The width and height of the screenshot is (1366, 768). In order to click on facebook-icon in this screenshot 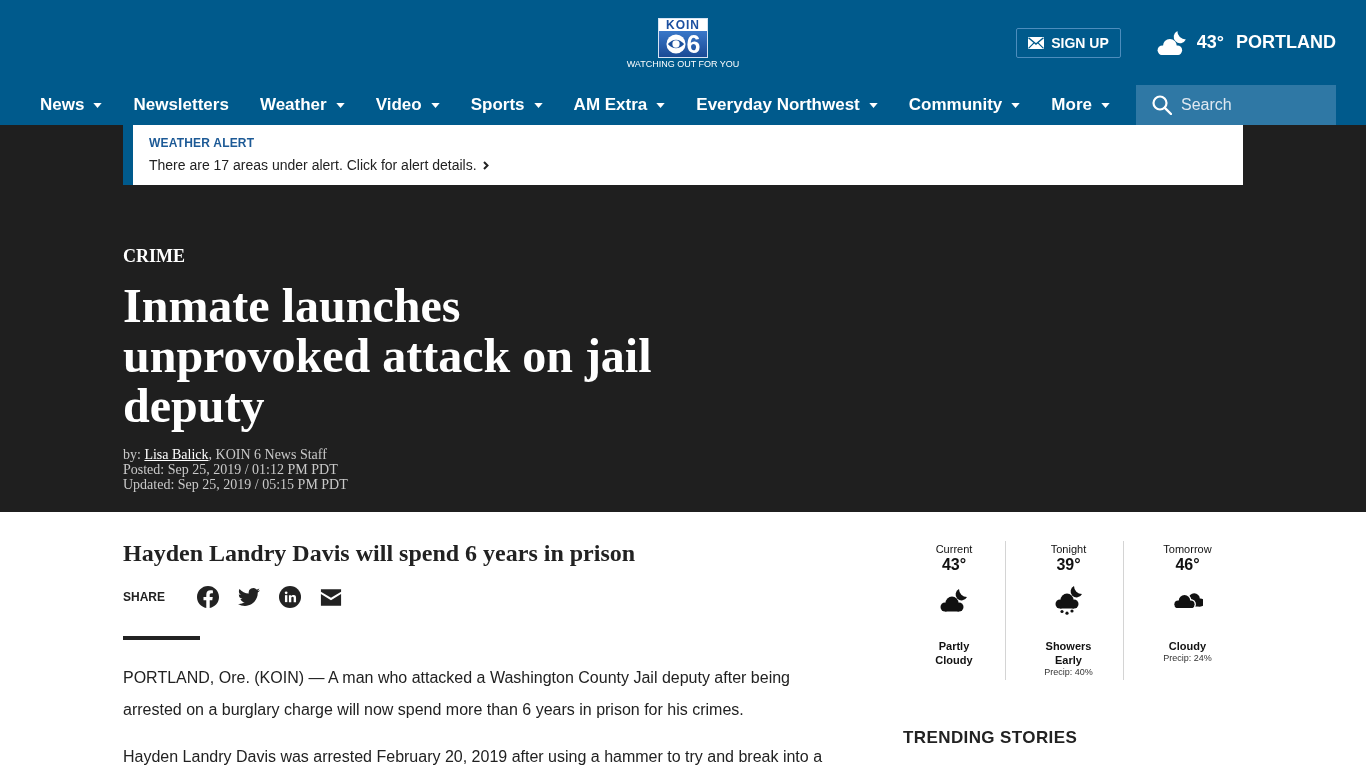, I will do `click(208, 597)`.